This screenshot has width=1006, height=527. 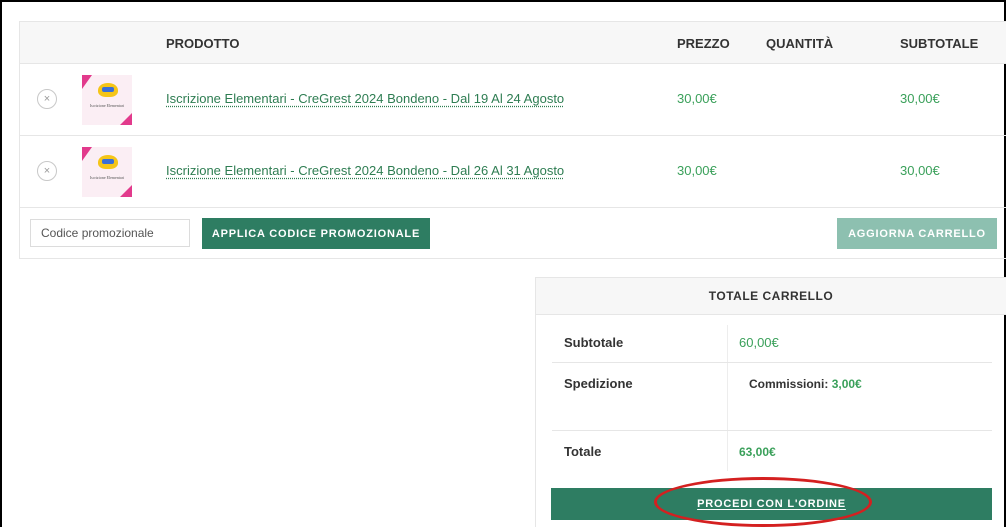 What do you see at coordinates (703, 43) in the screenshot?
I see `col-header-price: PREZZO` at bounding box center [703, 43].